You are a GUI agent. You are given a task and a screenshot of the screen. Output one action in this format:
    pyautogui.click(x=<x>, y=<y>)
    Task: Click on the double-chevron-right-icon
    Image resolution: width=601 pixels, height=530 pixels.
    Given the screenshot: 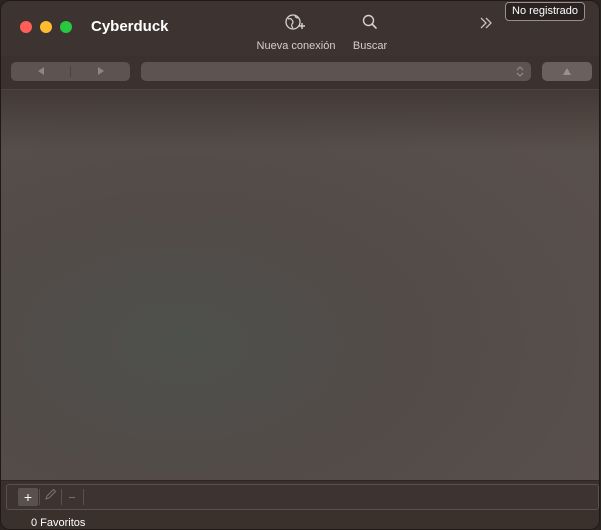 What is the action you would take?
    pyautogui.click(x=486, y=26)
    